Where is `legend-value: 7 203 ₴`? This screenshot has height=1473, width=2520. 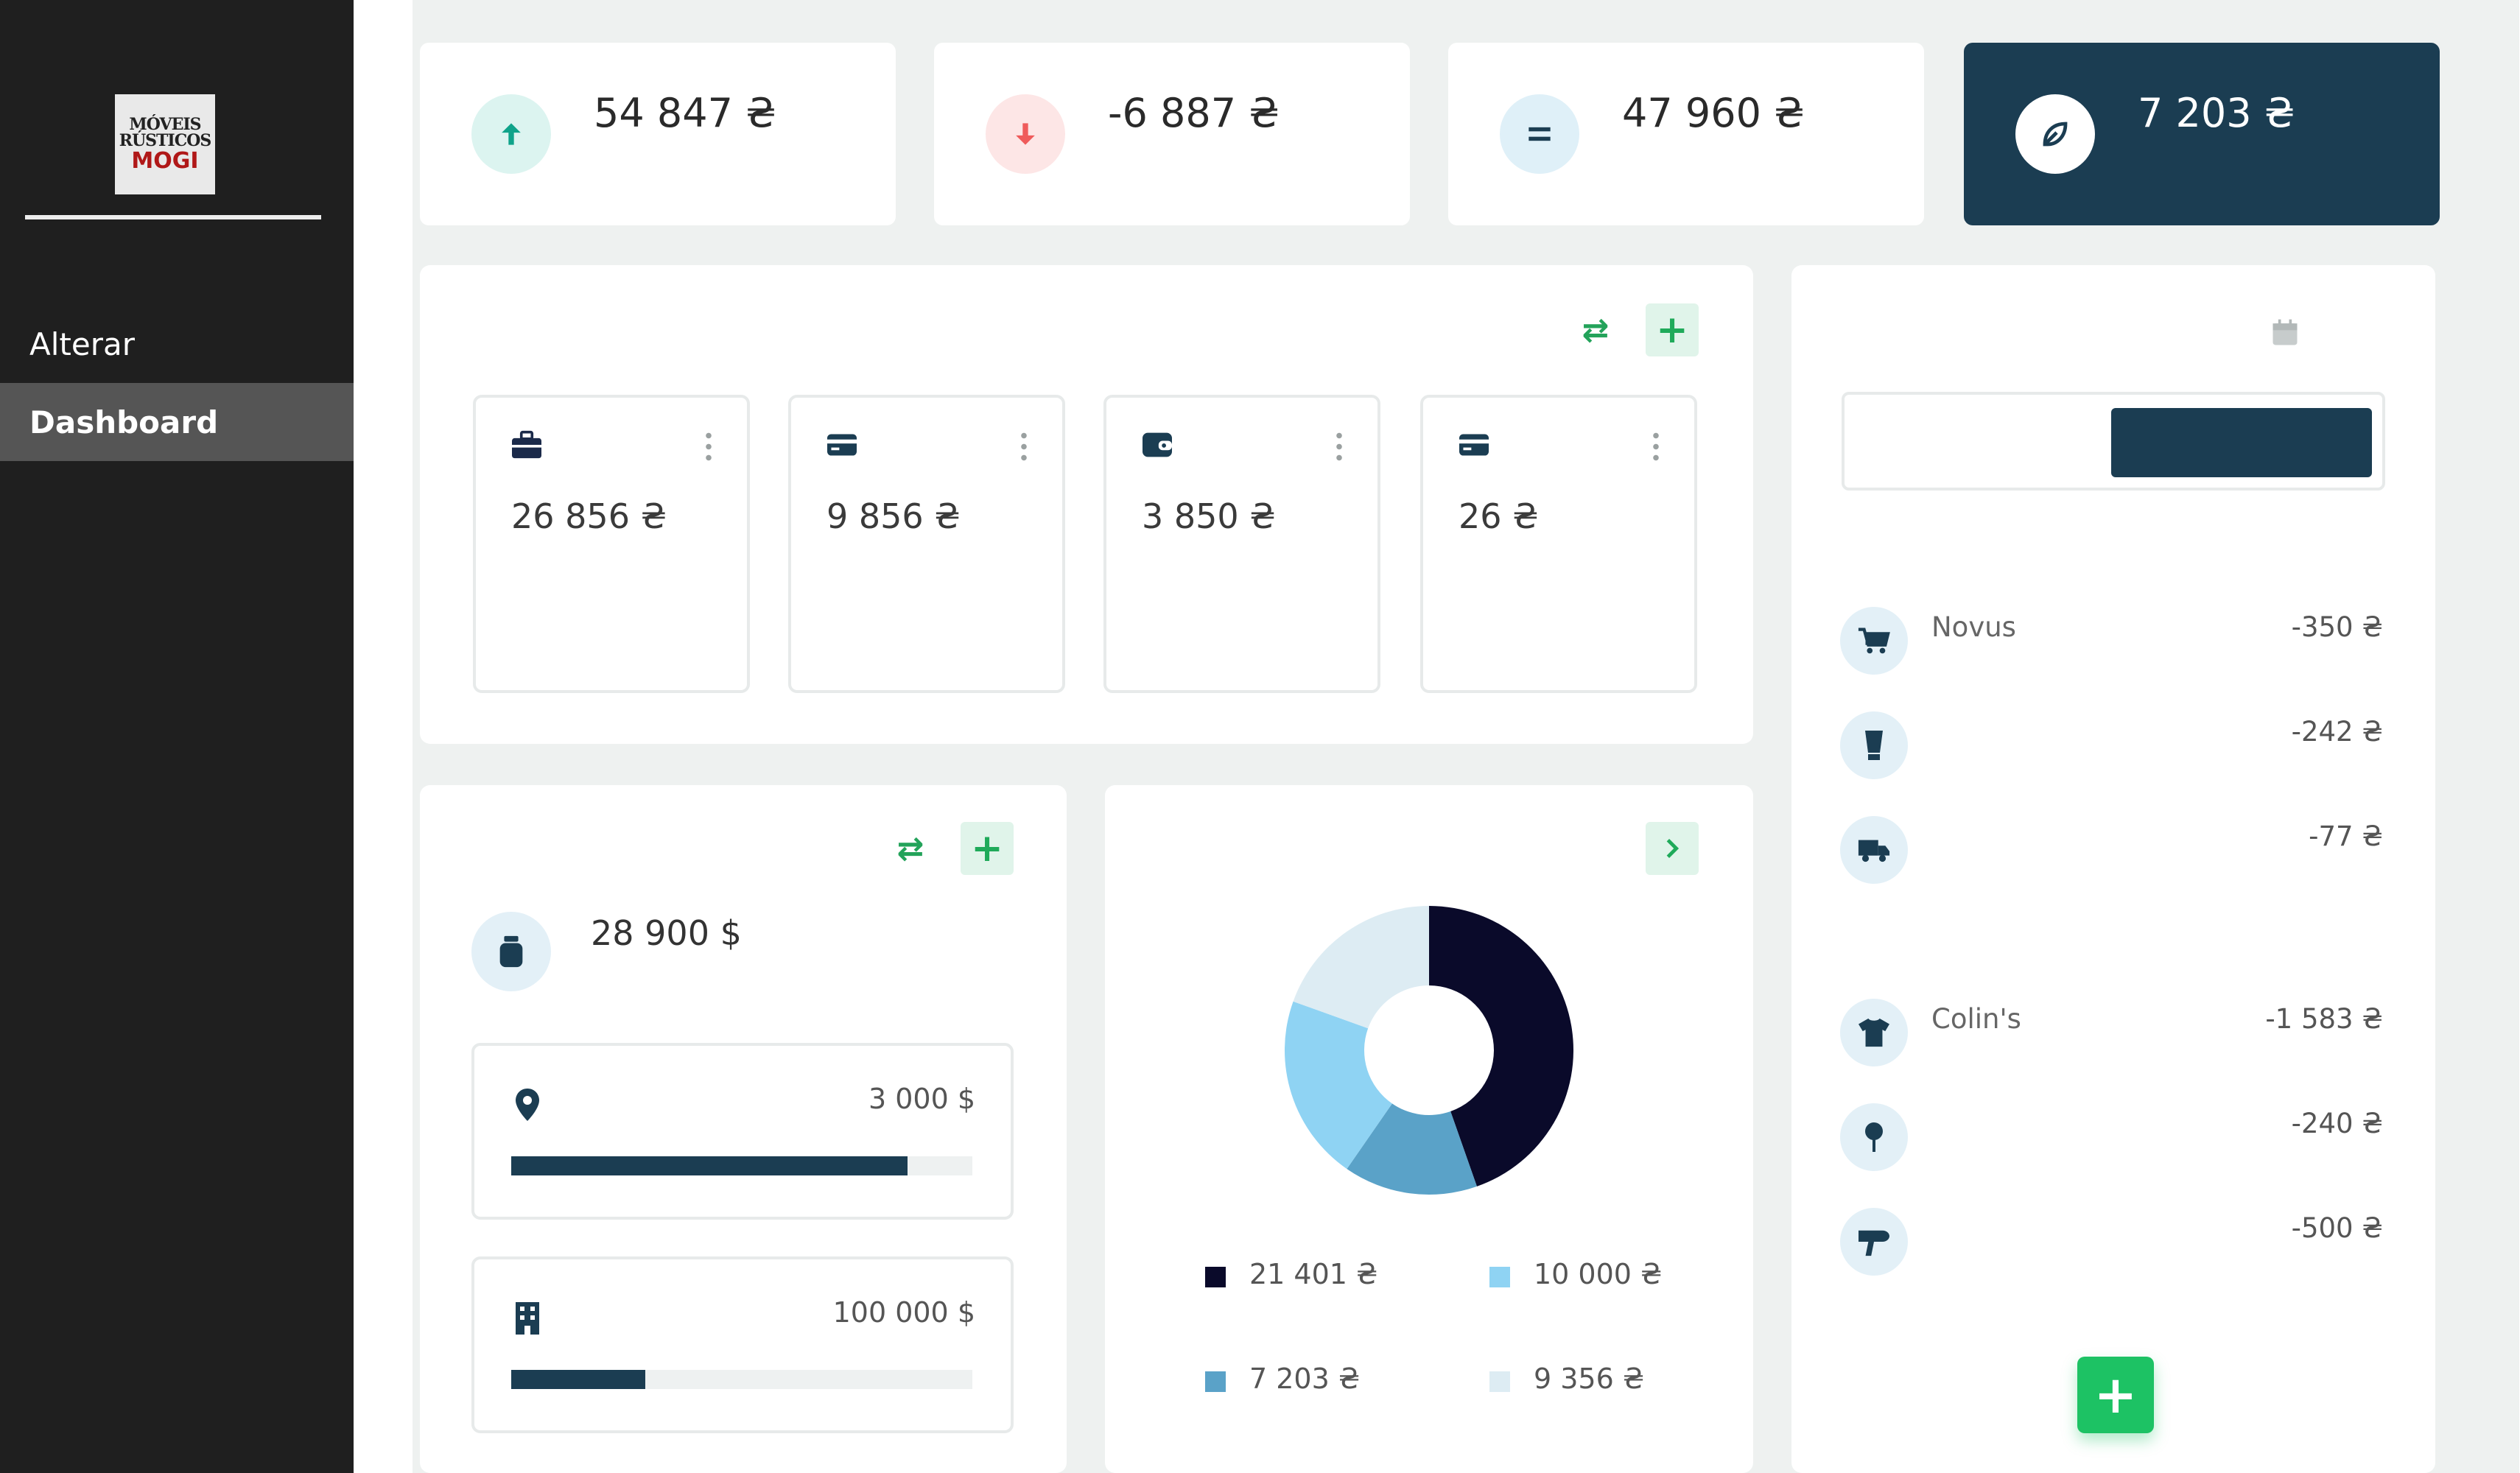 legend-value: 7 203 ₴ is located at coordinates (1305, 1379).